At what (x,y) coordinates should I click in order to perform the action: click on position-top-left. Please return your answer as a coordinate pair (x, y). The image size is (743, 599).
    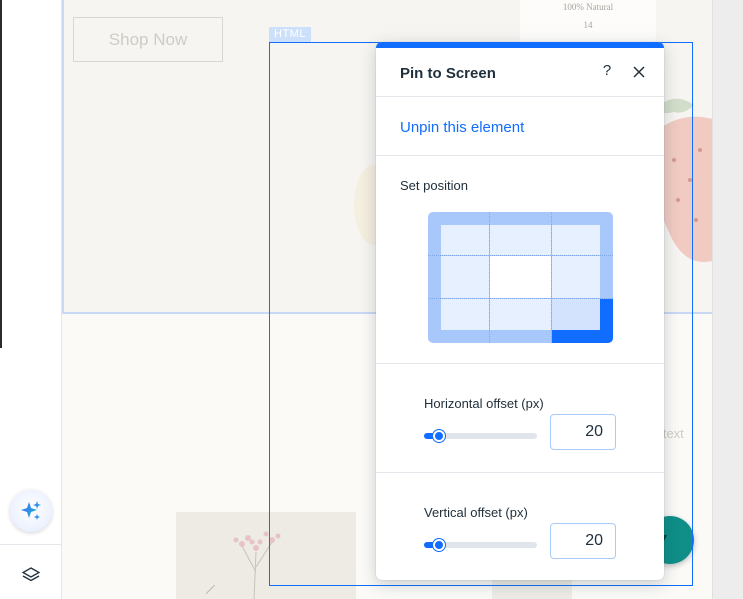
    Looking at the image, I should click on (465, 240).